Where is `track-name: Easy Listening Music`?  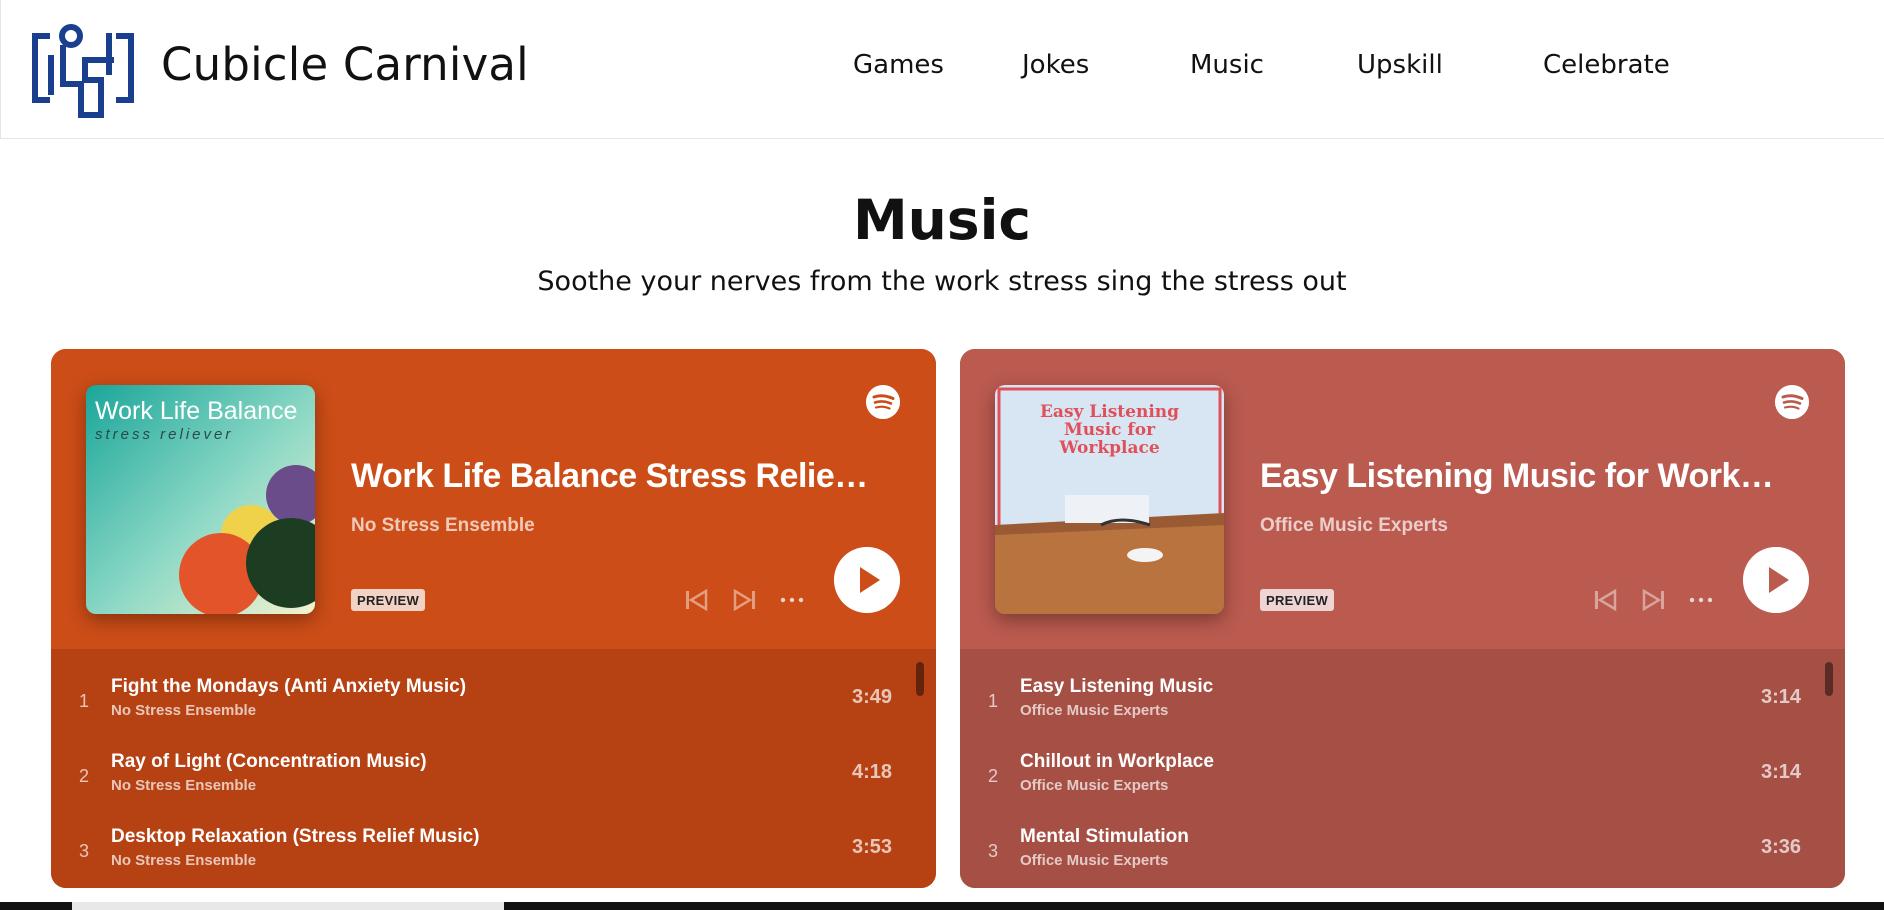 track-name: Easy Listening Music is located at coordinates (1117, 686).